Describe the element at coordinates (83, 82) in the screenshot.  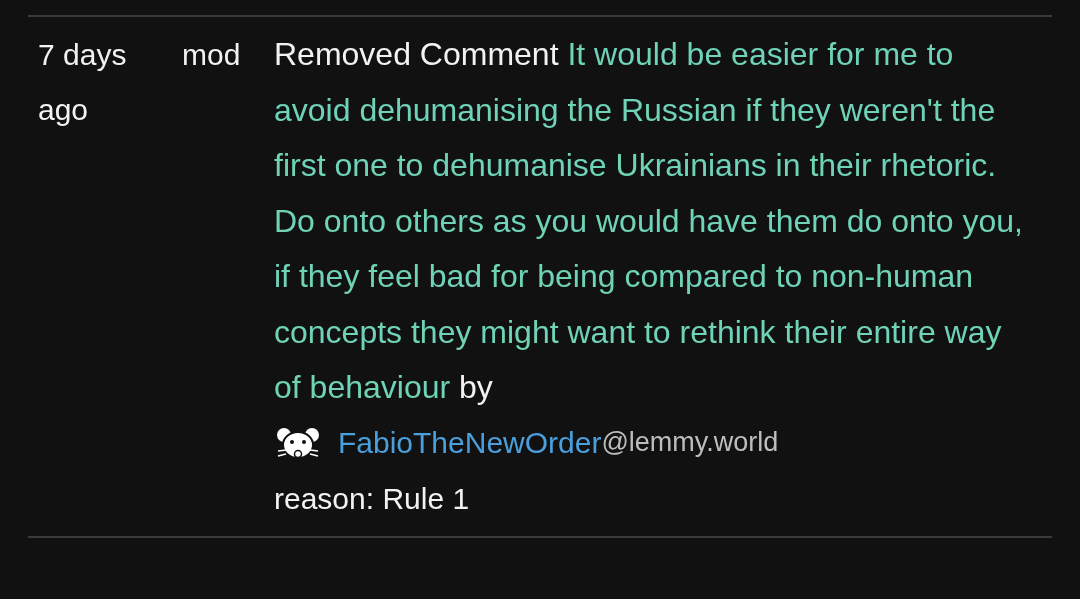
I see `time-ago: 7 days ago` at that location.